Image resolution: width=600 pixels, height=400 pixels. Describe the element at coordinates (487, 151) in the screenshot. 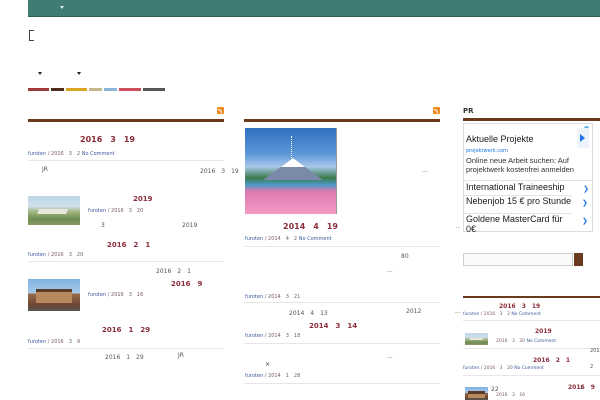

I see `ad-source: projektwerk.com` at that location.